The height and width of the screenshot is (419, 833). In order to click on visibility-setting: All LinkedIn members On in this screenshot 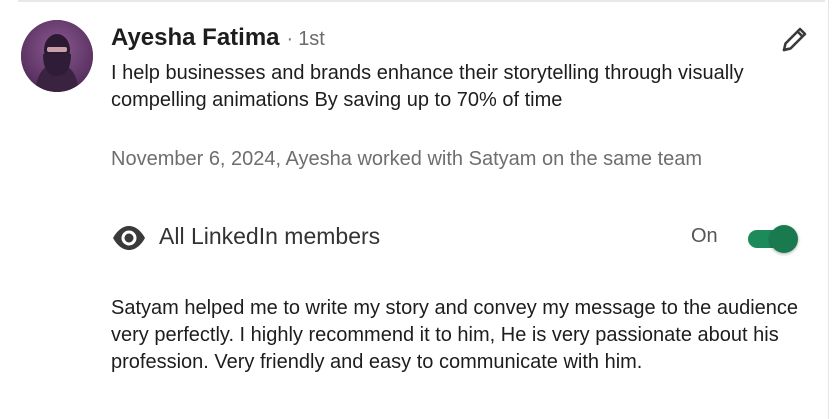, I will do `click(457, 238)`.